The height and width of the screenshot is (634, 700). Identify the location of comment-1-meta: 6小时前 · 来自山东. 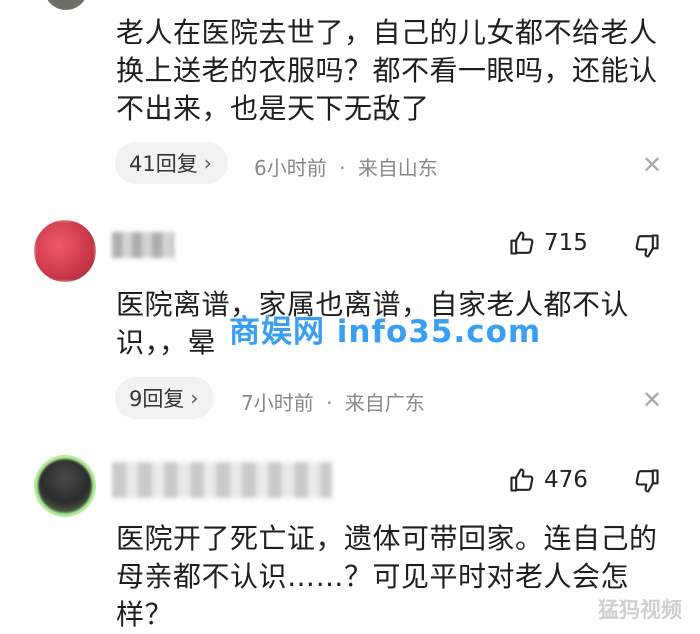
(346, 166).